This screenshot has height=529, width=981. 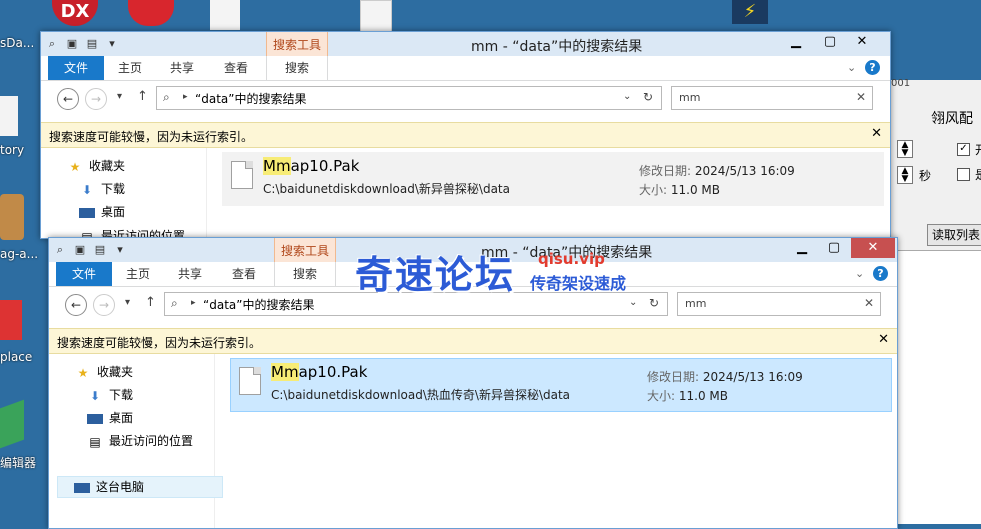 I want to click on file-modified: 修改日期: 2024/5/13 16:09, so click(x=725, y=377).